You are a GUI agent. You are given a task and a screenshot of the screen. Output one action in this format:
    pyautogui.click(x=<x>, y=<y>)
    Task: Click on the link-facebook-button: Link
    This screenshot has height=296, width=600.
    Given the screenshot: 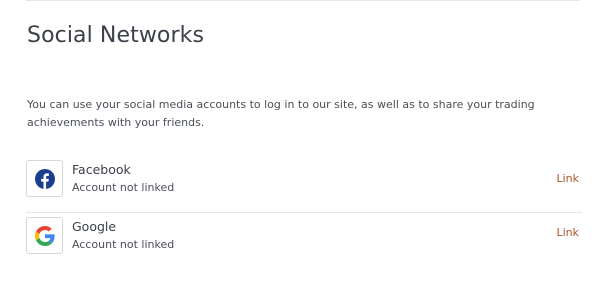 What is the action you would take?
    pyautogui.click(x=567, y=178)
    